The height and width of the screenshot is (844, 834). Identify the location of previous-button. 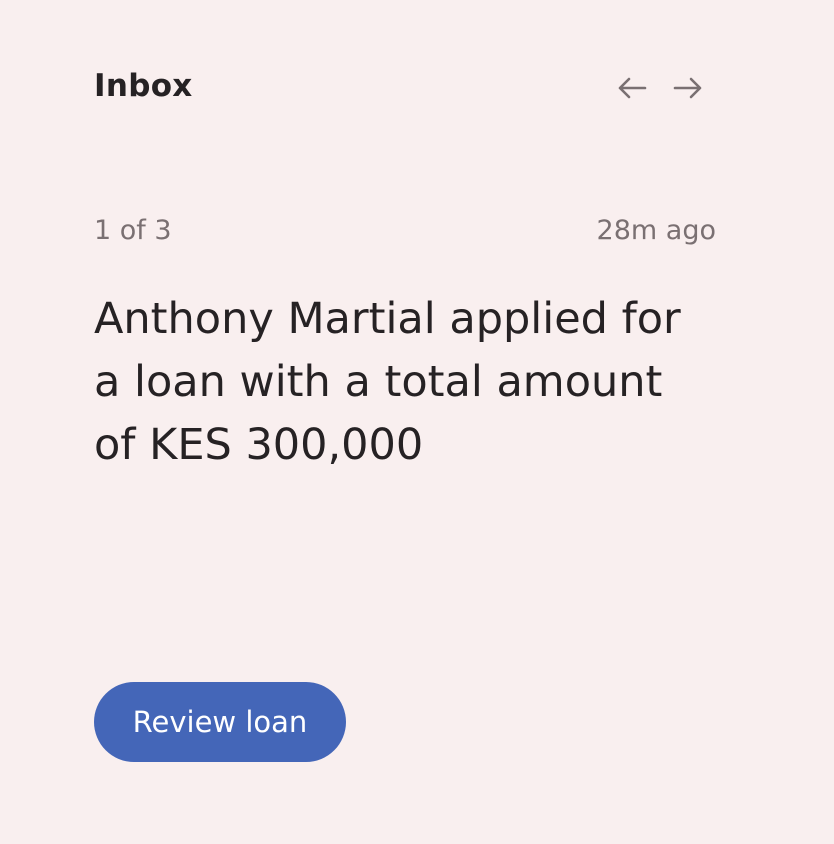
(632, 88).